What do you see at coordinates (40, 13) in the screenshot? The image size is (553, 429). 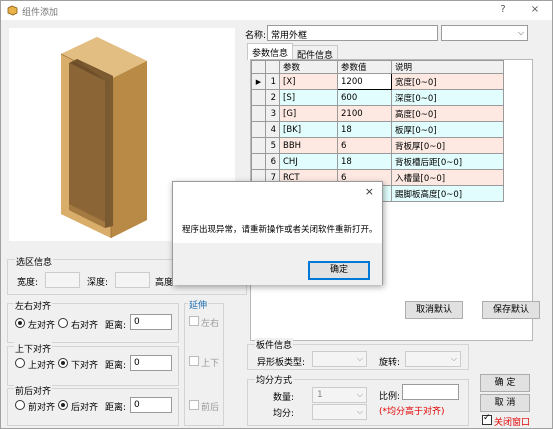 I see `window-title: 组件添加` at bounding box center [40, 13].